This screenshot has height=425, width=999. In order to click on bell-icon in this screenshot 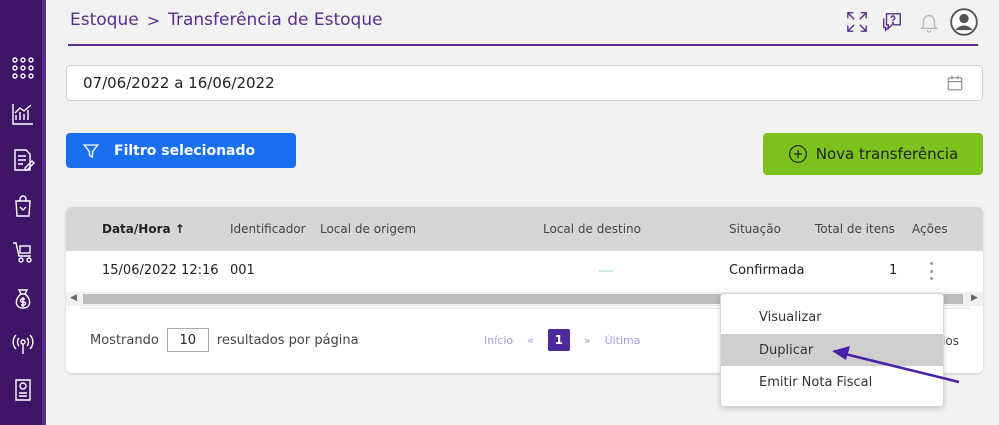, I will do `click(929, 22)`.